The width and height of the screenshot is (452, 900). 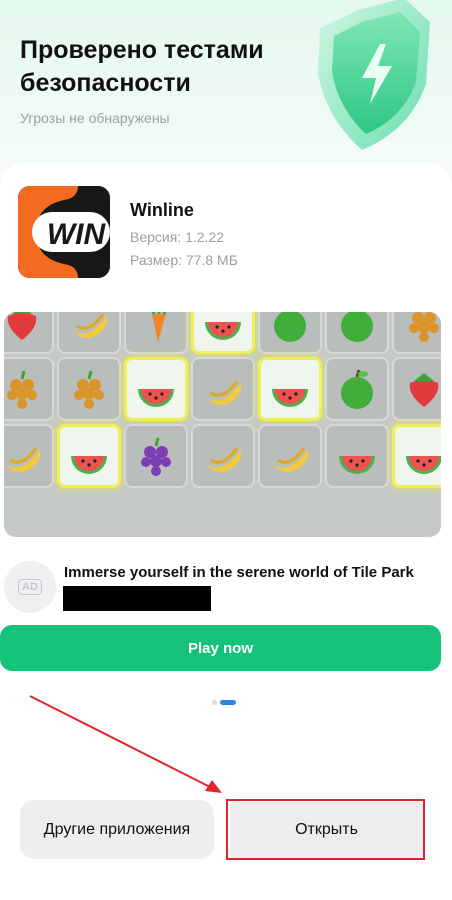 I want to click on winline-app-icon: WIN, so click(x=64, y=232).